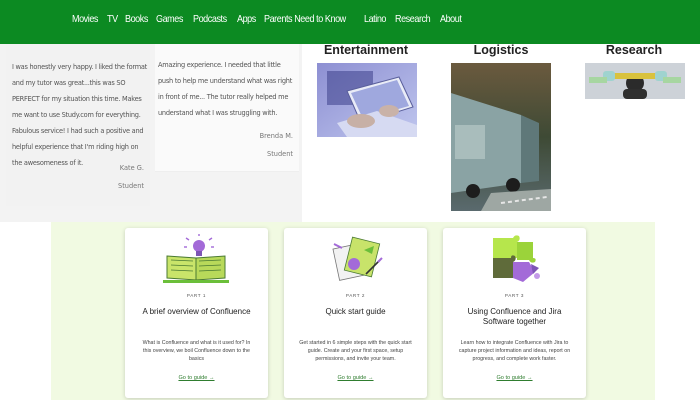 The image size is (700, 400). What do you see at coordinates (514, 295) in the screenshot?
I see `guide-part-label: PART 3` at bounding box center [514, 295].